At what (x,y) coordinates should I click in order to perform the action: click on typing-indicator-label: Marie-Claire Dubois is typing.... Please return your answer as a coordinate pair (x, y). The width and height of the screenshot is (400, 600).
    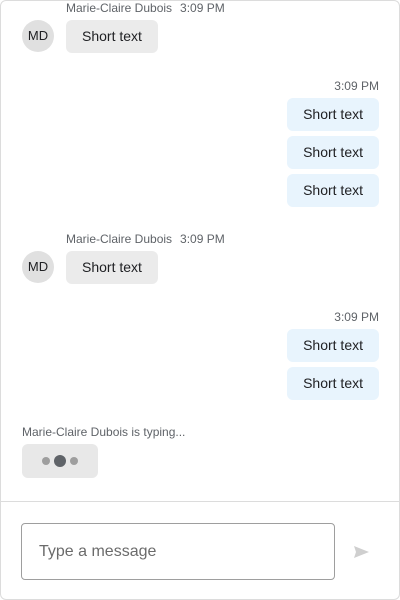
    Looking at the image, I should click on (104, 432).